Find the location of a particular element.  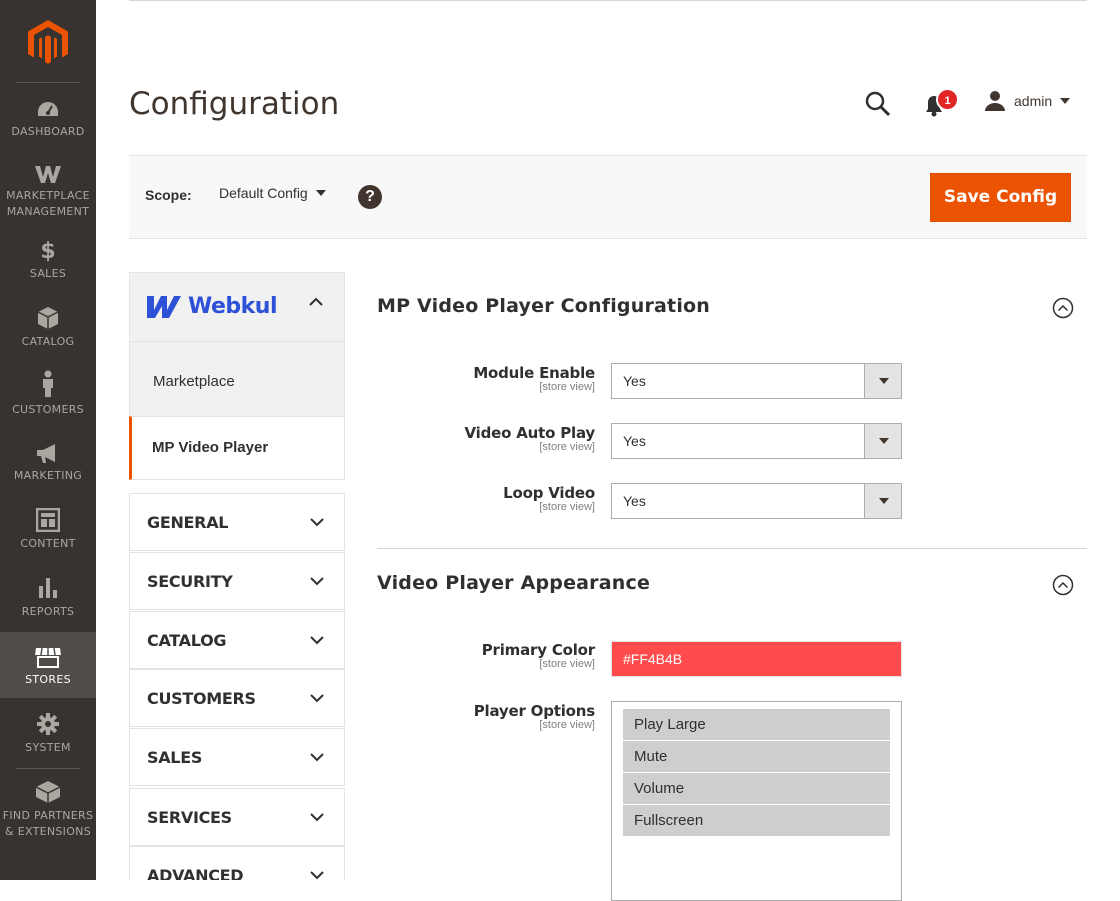

dollar-icon: $ is located at coordinates (47, 250).